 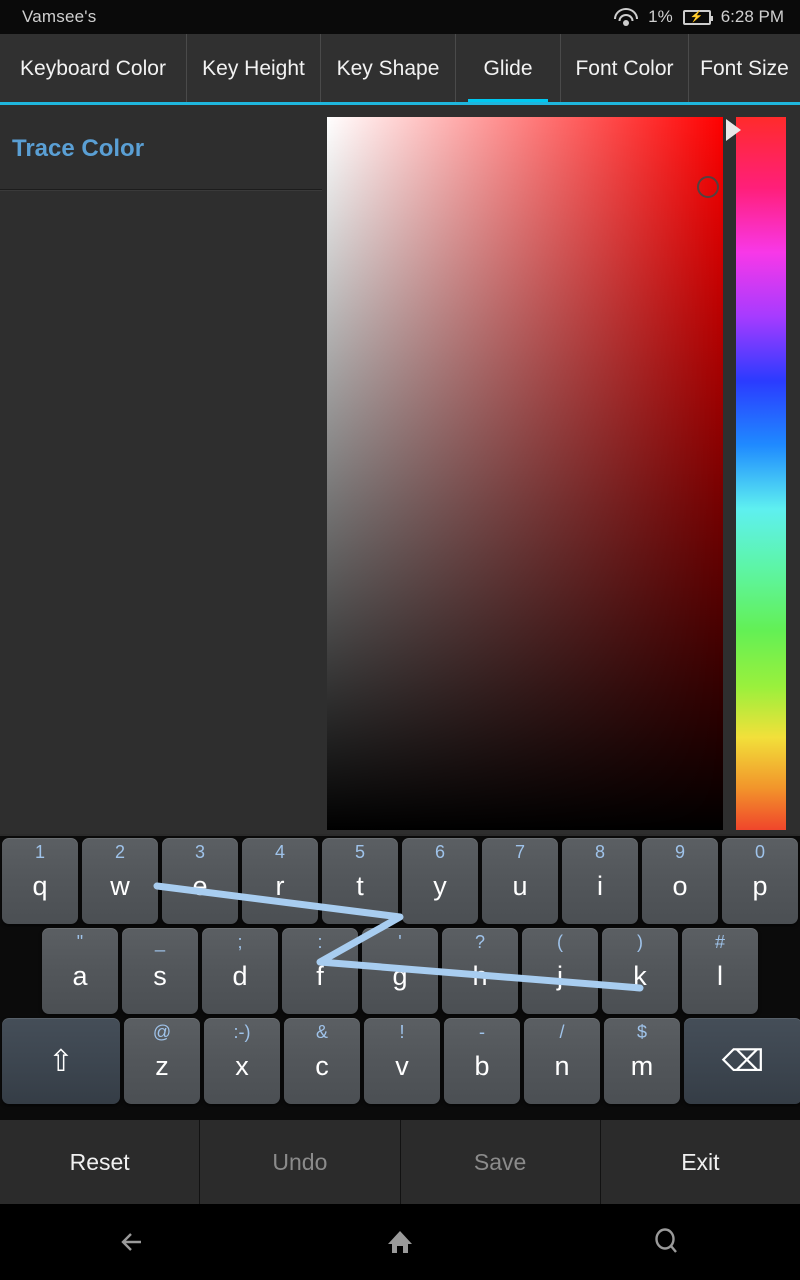 I want to click on key-primary-label: k, so click(x=640, y=976).